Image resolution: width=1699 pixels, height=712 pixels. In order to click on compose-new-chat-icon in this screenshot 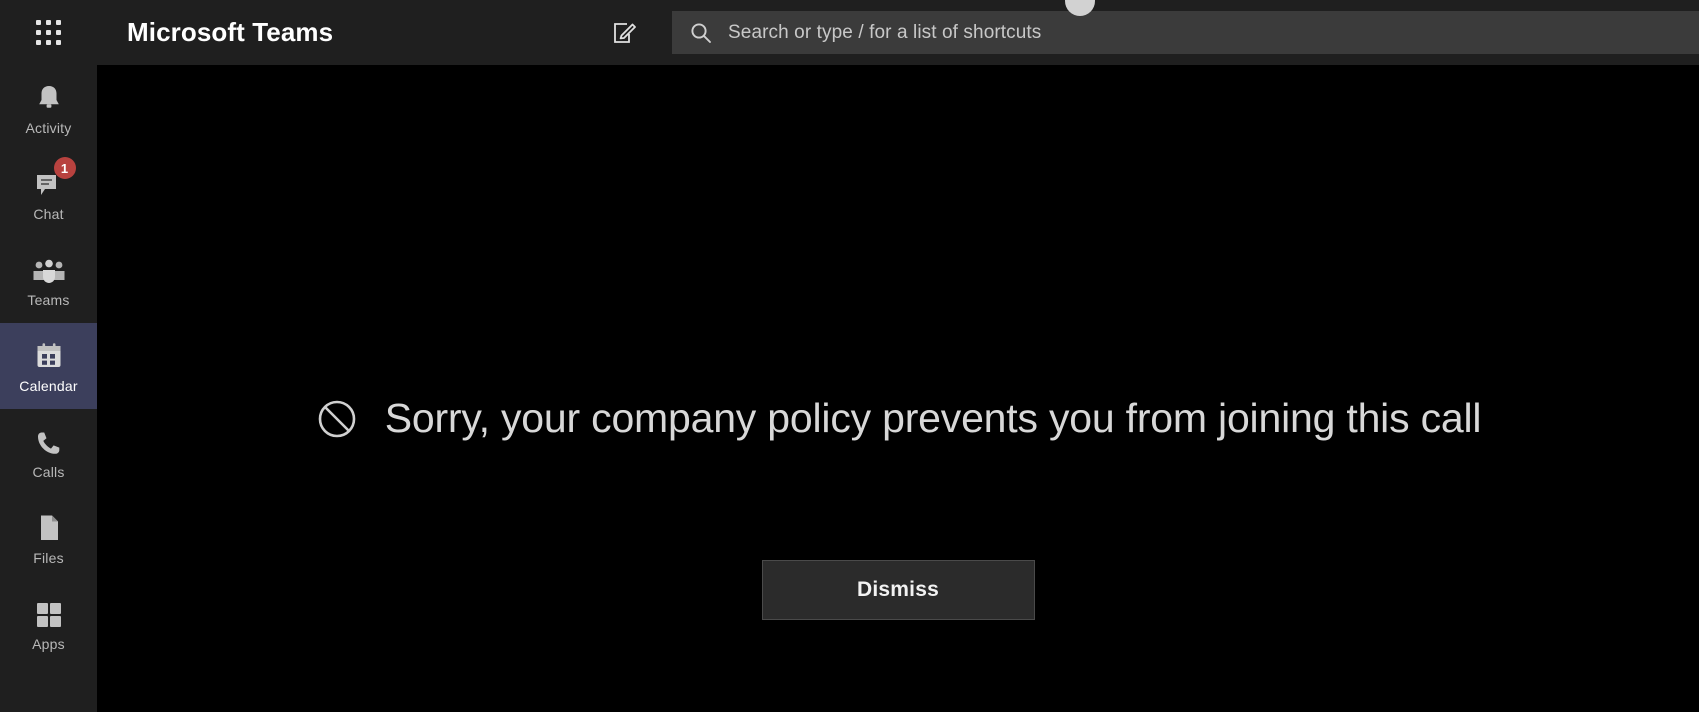, I will do `click(625, 33)`.